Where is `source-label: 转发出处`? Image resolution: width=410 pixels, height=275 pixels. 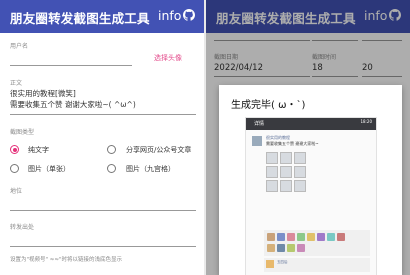 source-label: 转发出处 is located at coordinates (22, 227).